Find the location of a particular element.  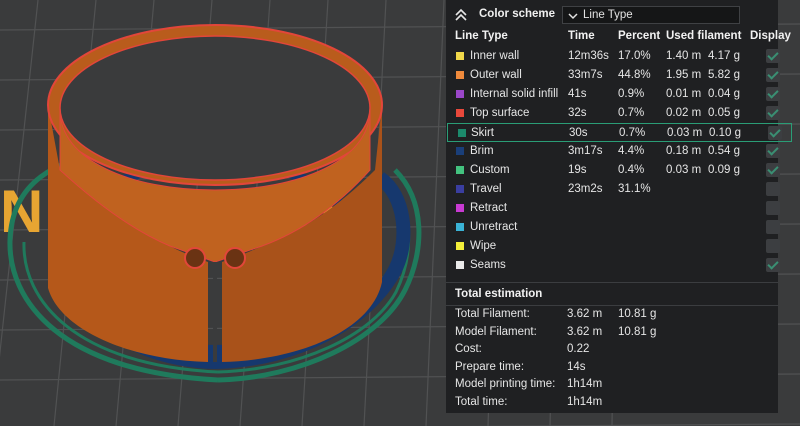

line-type-name: Retract is located at coordinates (489, 208).